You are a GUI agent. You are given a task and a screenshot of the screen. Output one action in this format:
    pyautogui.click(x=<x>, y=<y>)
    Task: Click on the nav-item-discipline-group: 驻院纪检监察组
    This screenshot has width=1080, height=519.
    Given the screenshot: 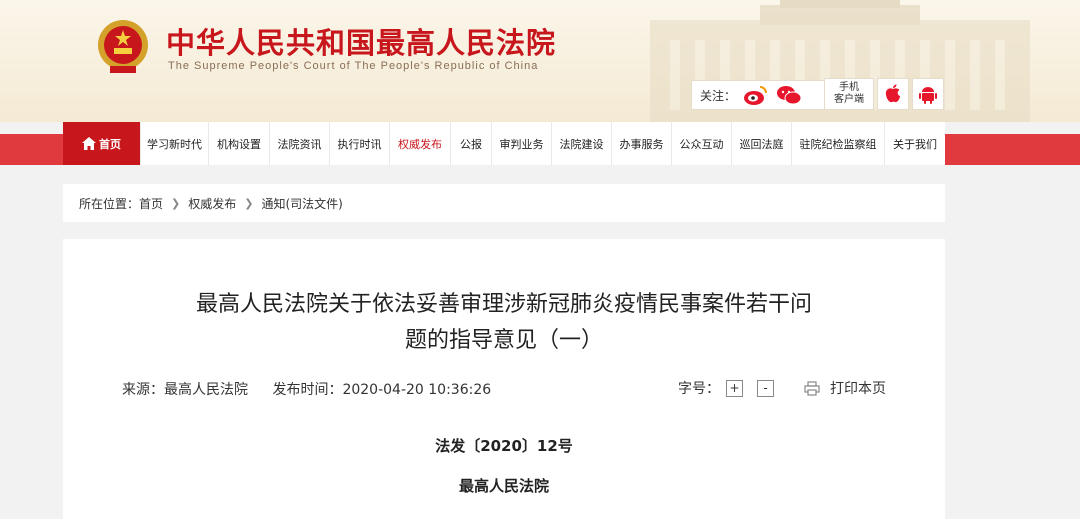 What is the action you would take?
    pyautogui.click(x=838, y=143)
    